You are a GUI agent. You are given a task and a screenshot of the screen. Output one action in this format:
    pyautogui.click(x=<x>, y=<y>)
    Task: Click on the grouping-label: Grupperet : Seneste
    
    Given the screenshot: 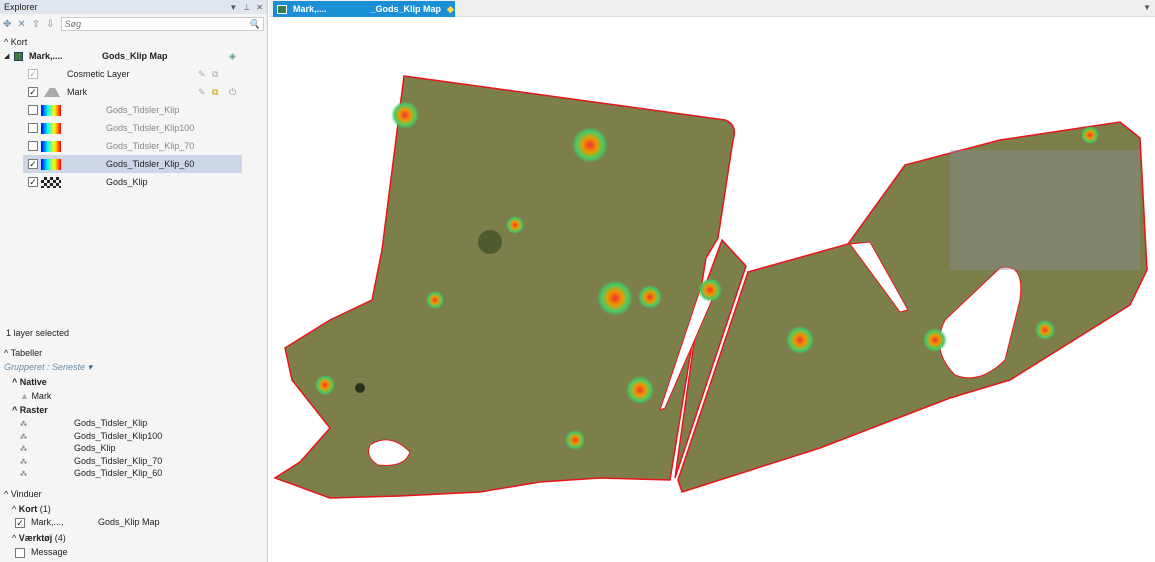 What is the action you would take?
    pyautogui.click(x=45, y=367)
    